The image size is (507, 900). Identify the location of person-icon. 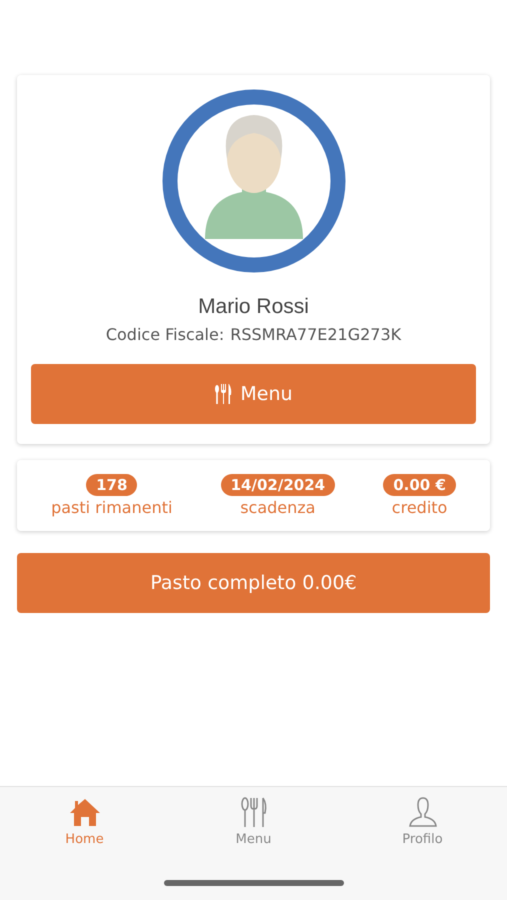
(423, 812).